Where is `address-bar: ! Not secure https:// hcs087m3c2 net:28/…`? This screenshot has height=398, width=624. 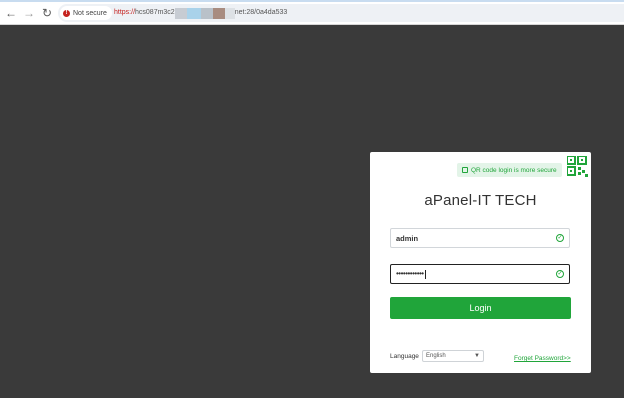
address-bar: ! Not secure https:// hcs087m3c2 net:28/… is located at coordinates (341, 13).